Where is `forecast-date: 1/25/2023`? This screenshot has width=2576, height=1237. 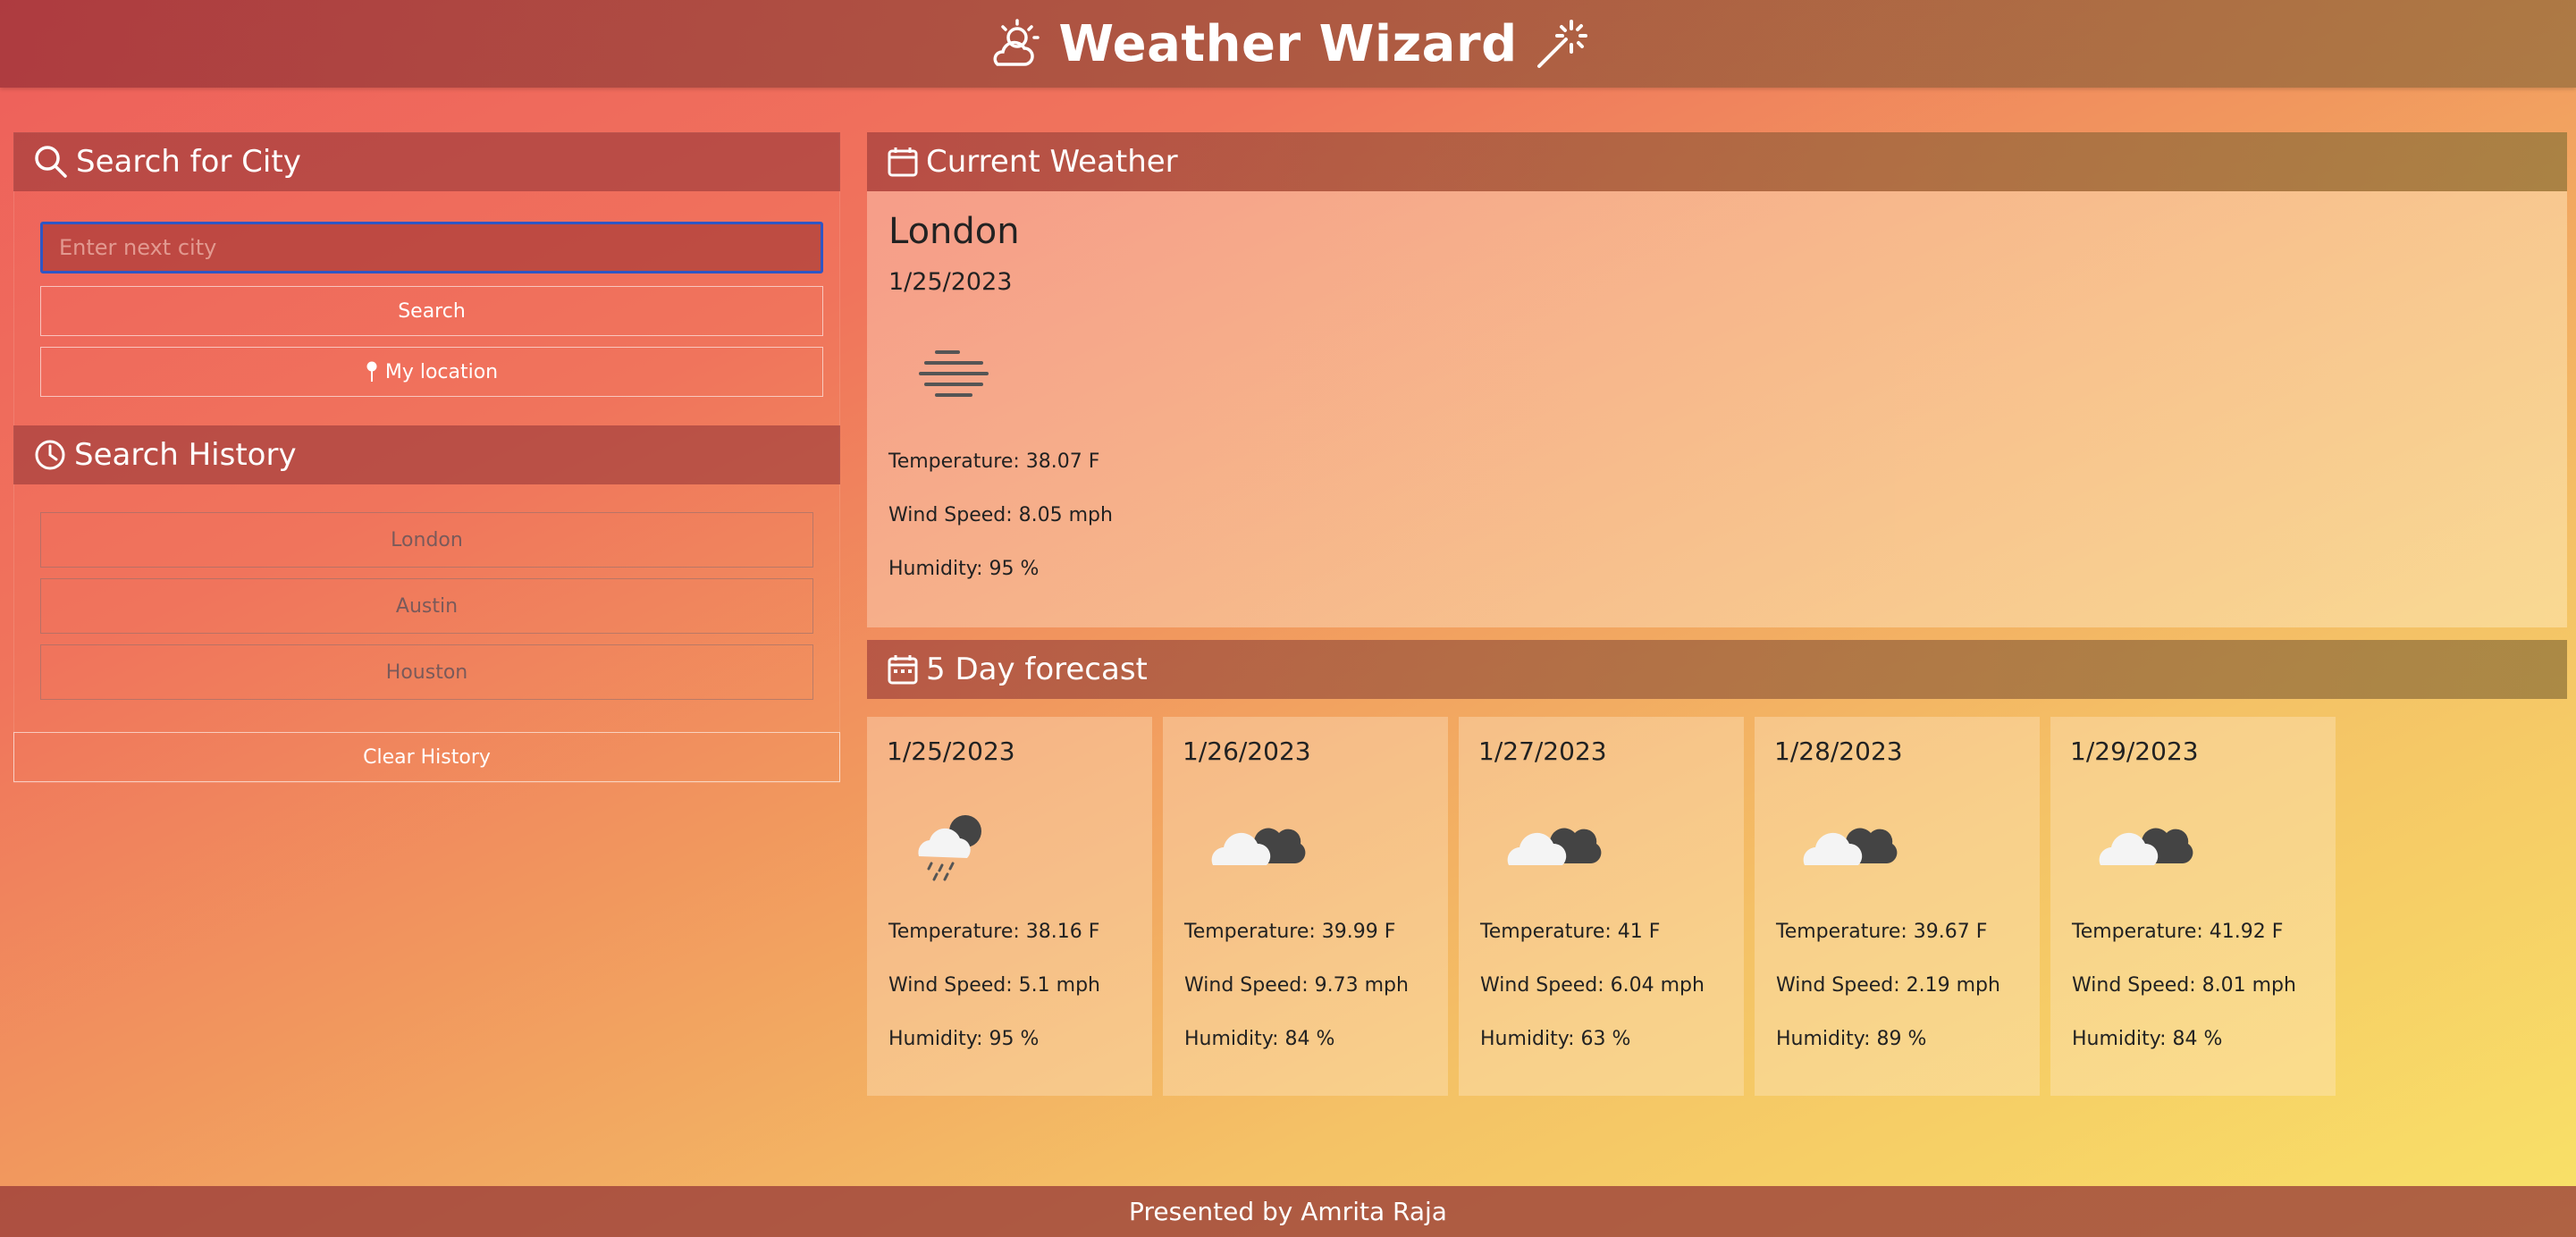
forecast-date: 1/25/2023 is located at coordinates (951, 751).